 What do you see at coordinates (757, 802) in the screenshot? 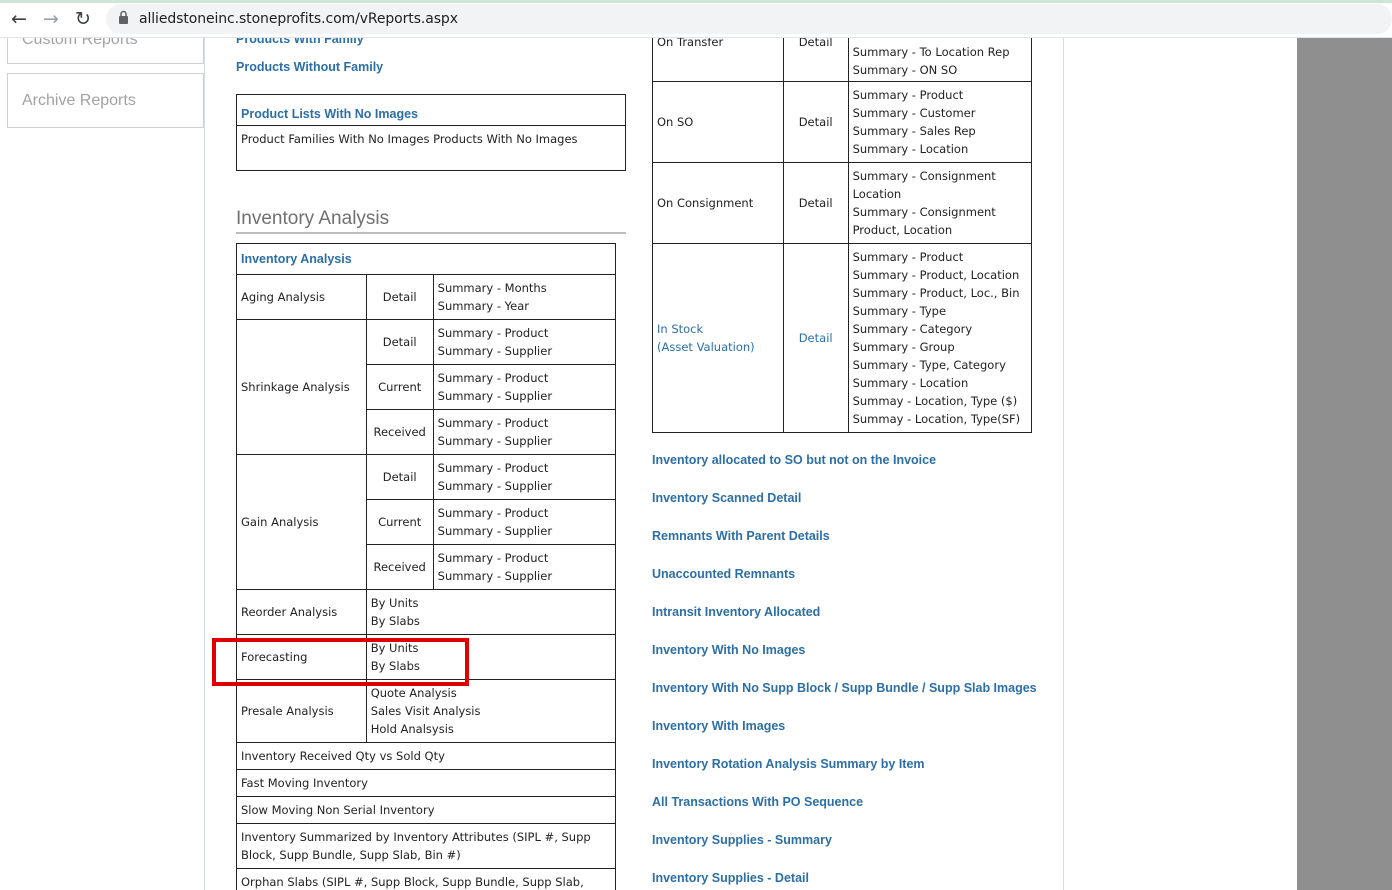
I see `link-transactions-po-sequence: All Transactions With PO Sequence` at bounding box center [757, 802].